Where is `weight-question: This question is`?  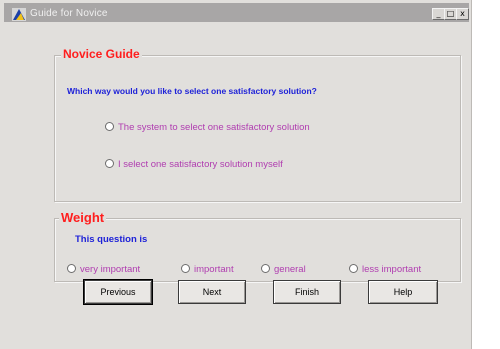
weight-question: This question is is located at coordinates (111, 239).